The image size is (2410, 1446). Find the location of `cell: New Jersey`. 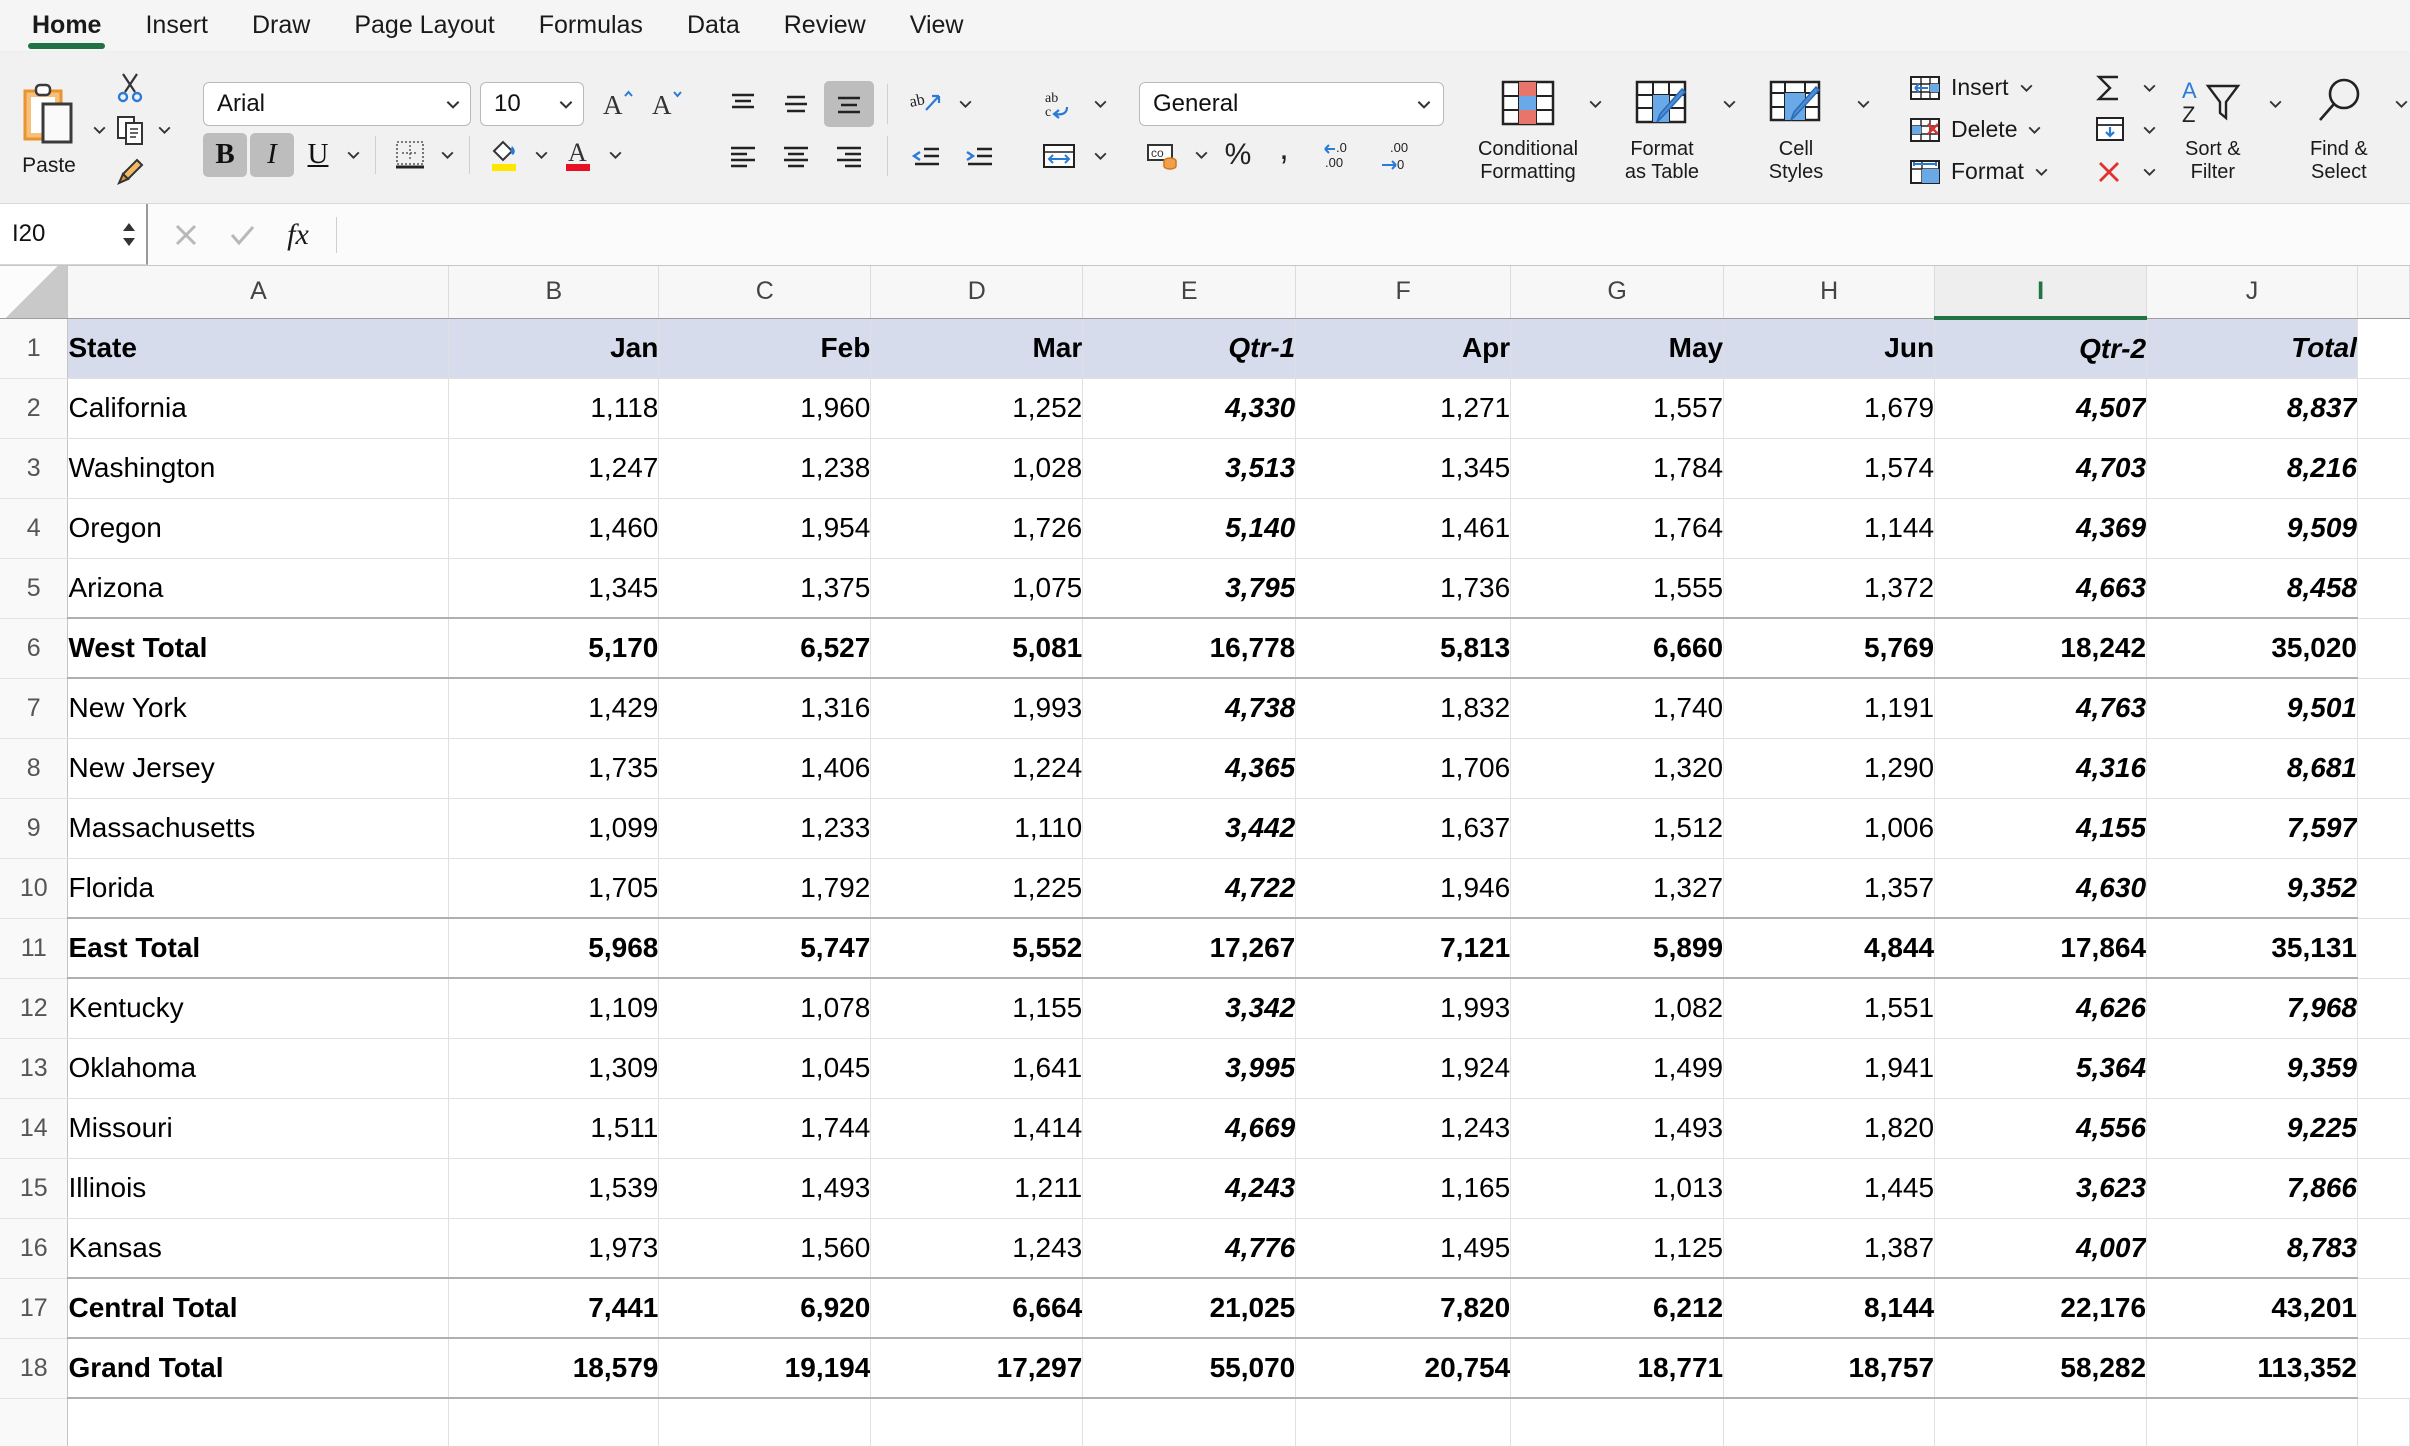

cell: New Jersey is located at coordinates (258, 768).